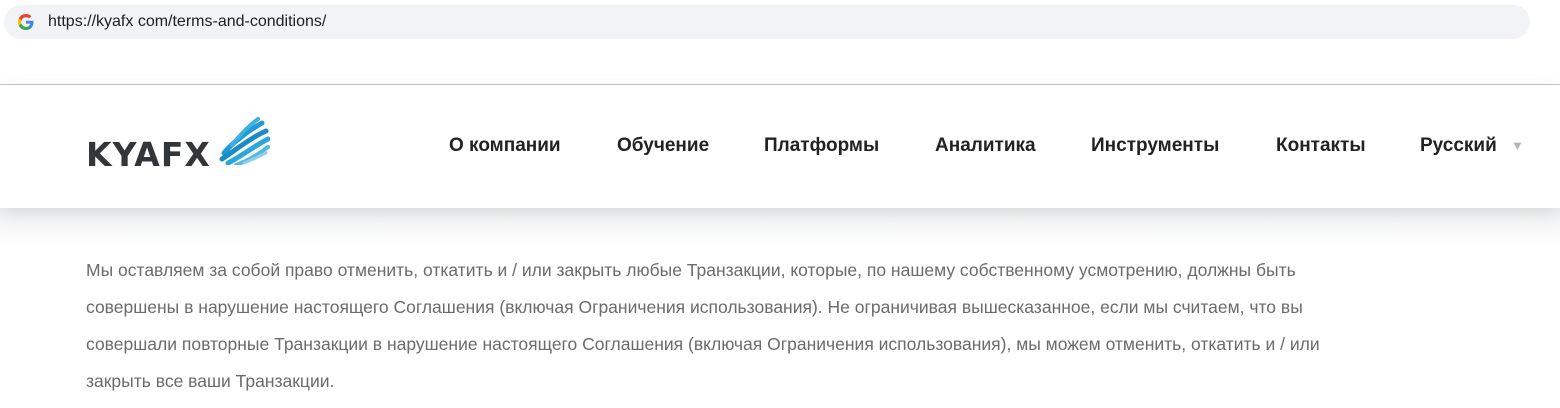 Image resolution: width=1560 pixels, height=408 pixels. I want to click on nav-item-tools: Инструменты, so click(1155, 146).